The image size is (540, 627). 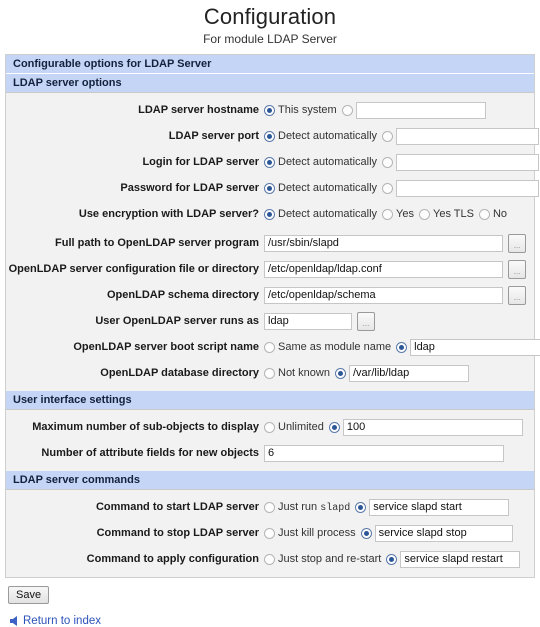 I want to click on radio-db-directory-custom, so click(x=340, y=373).